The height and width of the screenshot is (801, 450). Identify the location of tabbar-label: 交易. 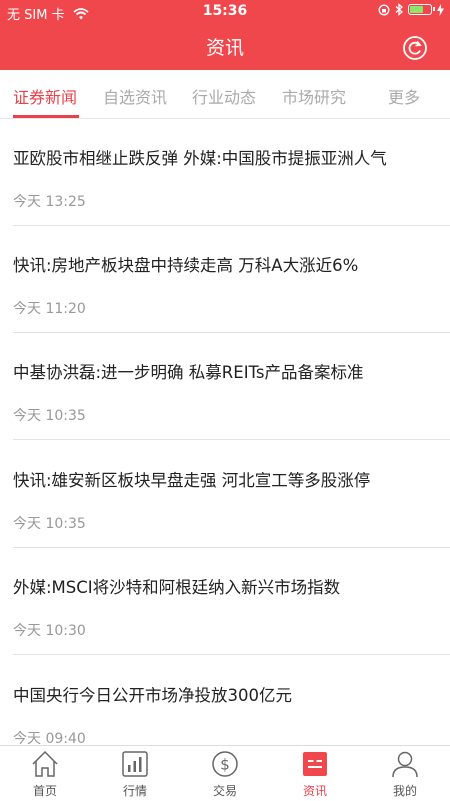
(224, 791).